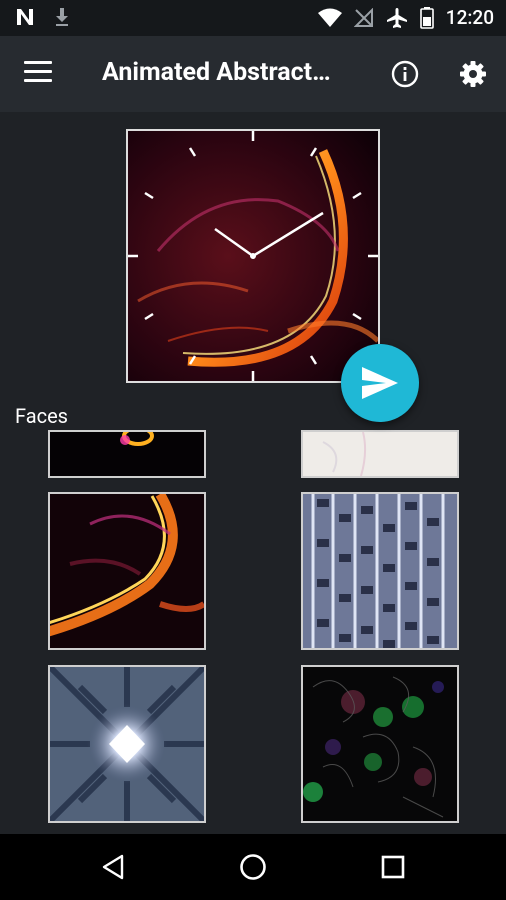 This screenshot has height=900, width=506. What do you see at coordinates (39, 74) in the screenshot?
I see `menu-icon` at bounding box center [39, 74].